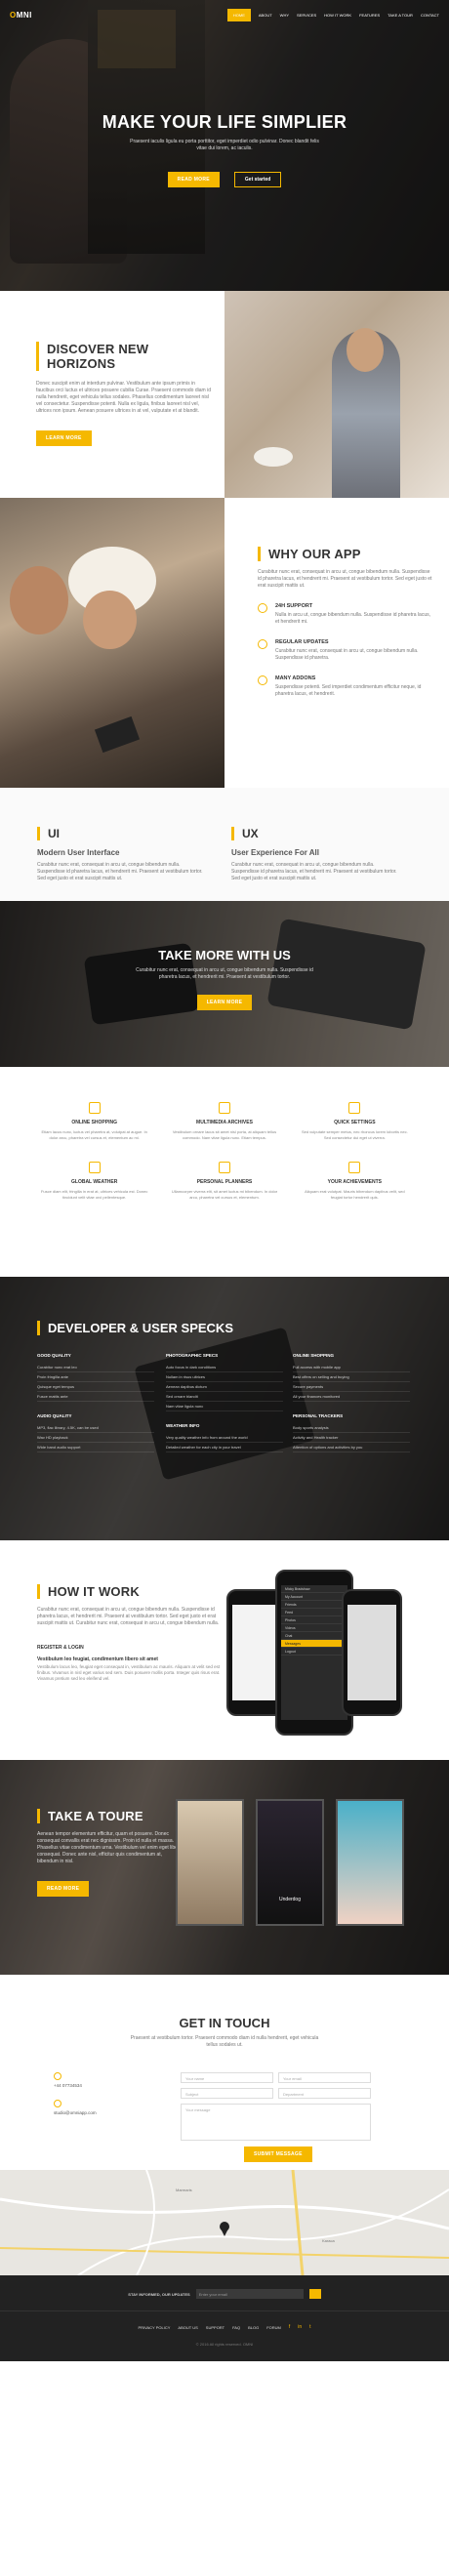  What do you see at coordinates (324, 2077) in the screenshot?
I see `email-field: Your email` at bounding box center [324, 2077].